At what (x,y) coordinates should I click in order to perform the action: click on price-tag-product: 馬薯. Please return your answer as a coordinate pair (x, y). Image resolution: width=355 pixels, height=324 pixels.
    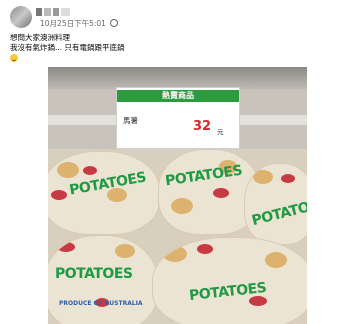
    Looking at the image, I should click on (130, 120).